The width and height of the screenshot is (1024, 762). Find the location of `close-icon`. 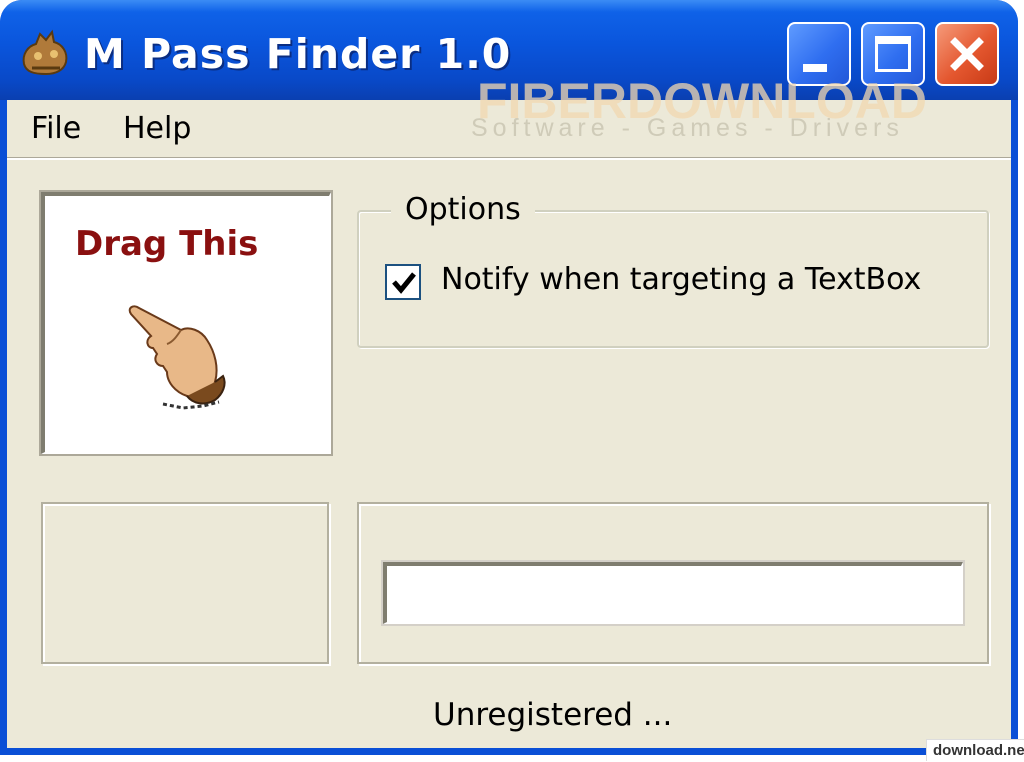

close-icon is located at coordinates (967, 54).